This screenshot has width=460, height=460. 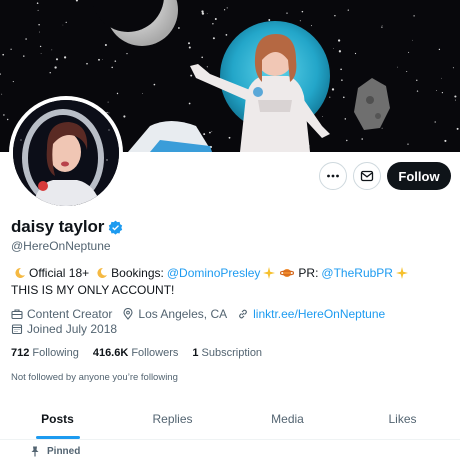 What do you see at coordinates (137, 273) in the screenshot?
I see `bio-text: Bookings:` at bounding box center [137, 273].